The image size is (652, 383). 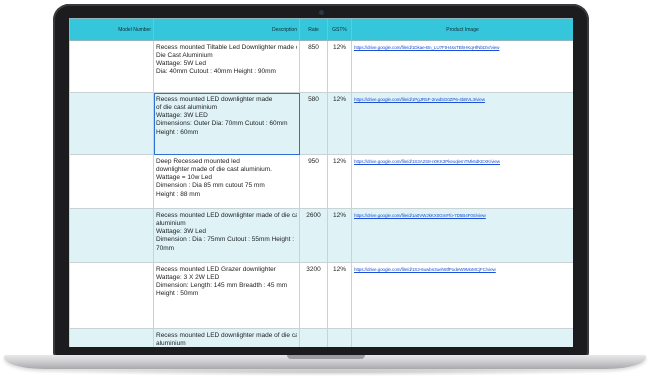 I want to click on rate-cell: 2600, so click(x=313, y=235).